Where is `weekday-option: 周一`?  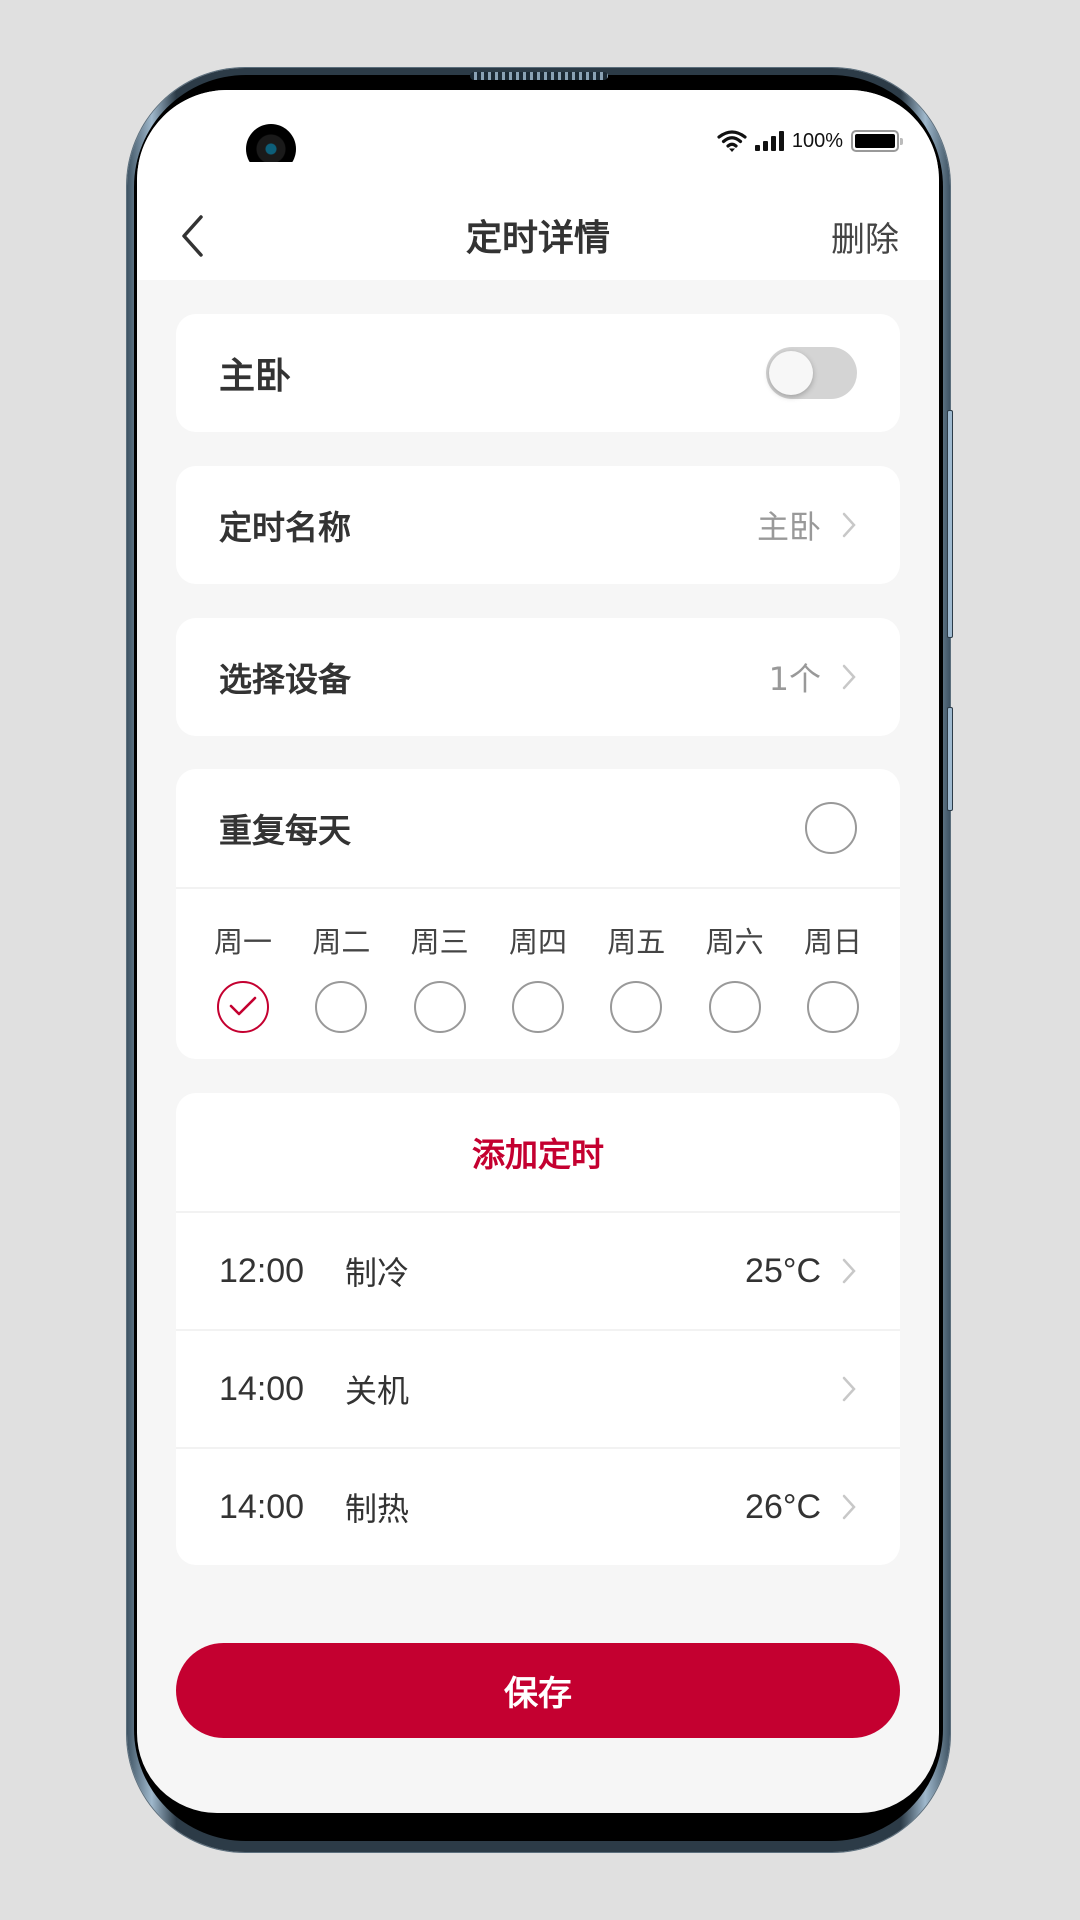 weekday-option: 周一 is located at coordinates (243, 989).